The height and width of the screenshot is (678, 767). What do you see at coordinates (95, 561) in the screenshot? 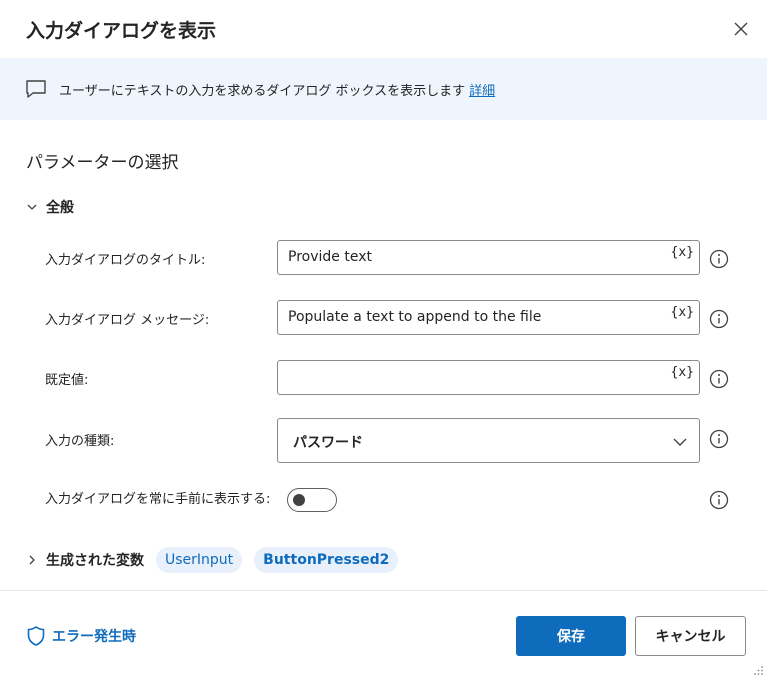
I see `generated-variables-label: 生成された変数` at bounding box center [95, 561].